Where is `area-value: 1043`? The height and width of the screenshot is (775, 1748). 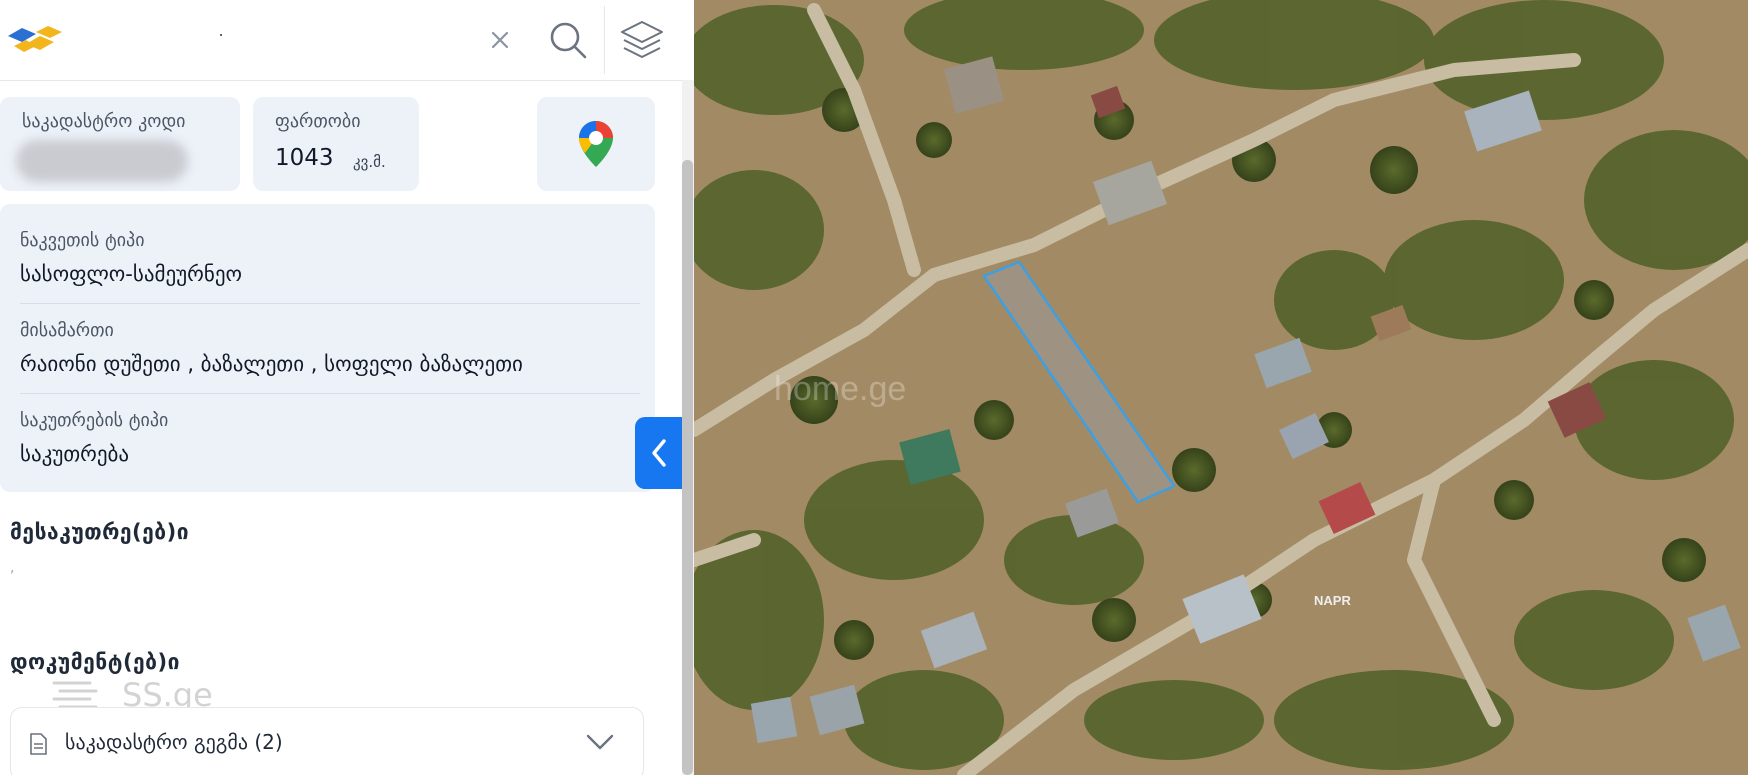 area-value: 1043 is located at coordinates (304, 158).